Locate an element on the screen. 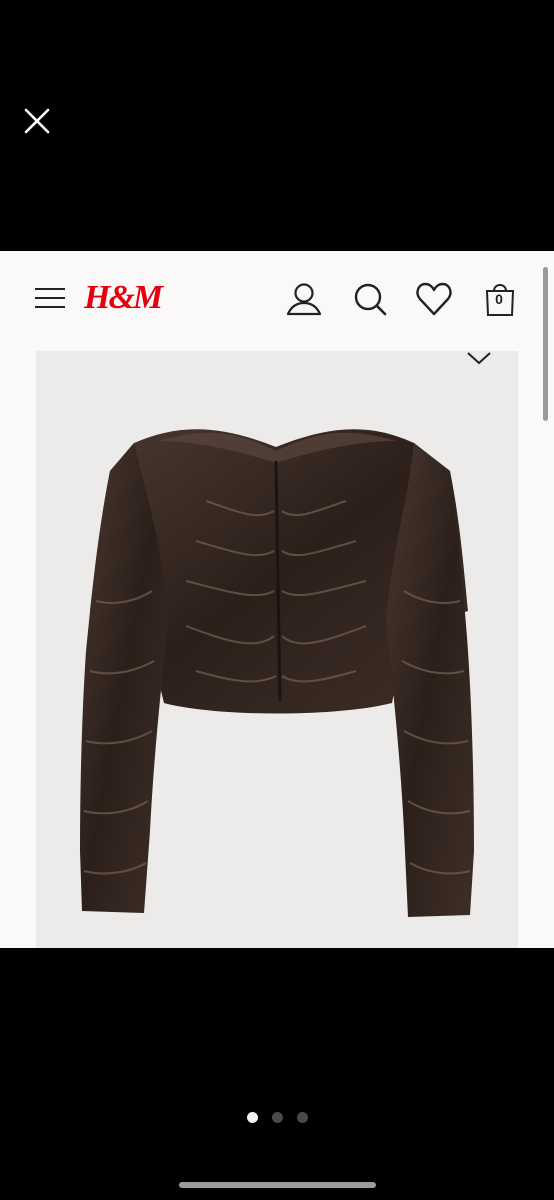 Image resolution: width=554 pixels, height=1200 pixels. hamburger-menu-icon is located at coordinates (50, 298).